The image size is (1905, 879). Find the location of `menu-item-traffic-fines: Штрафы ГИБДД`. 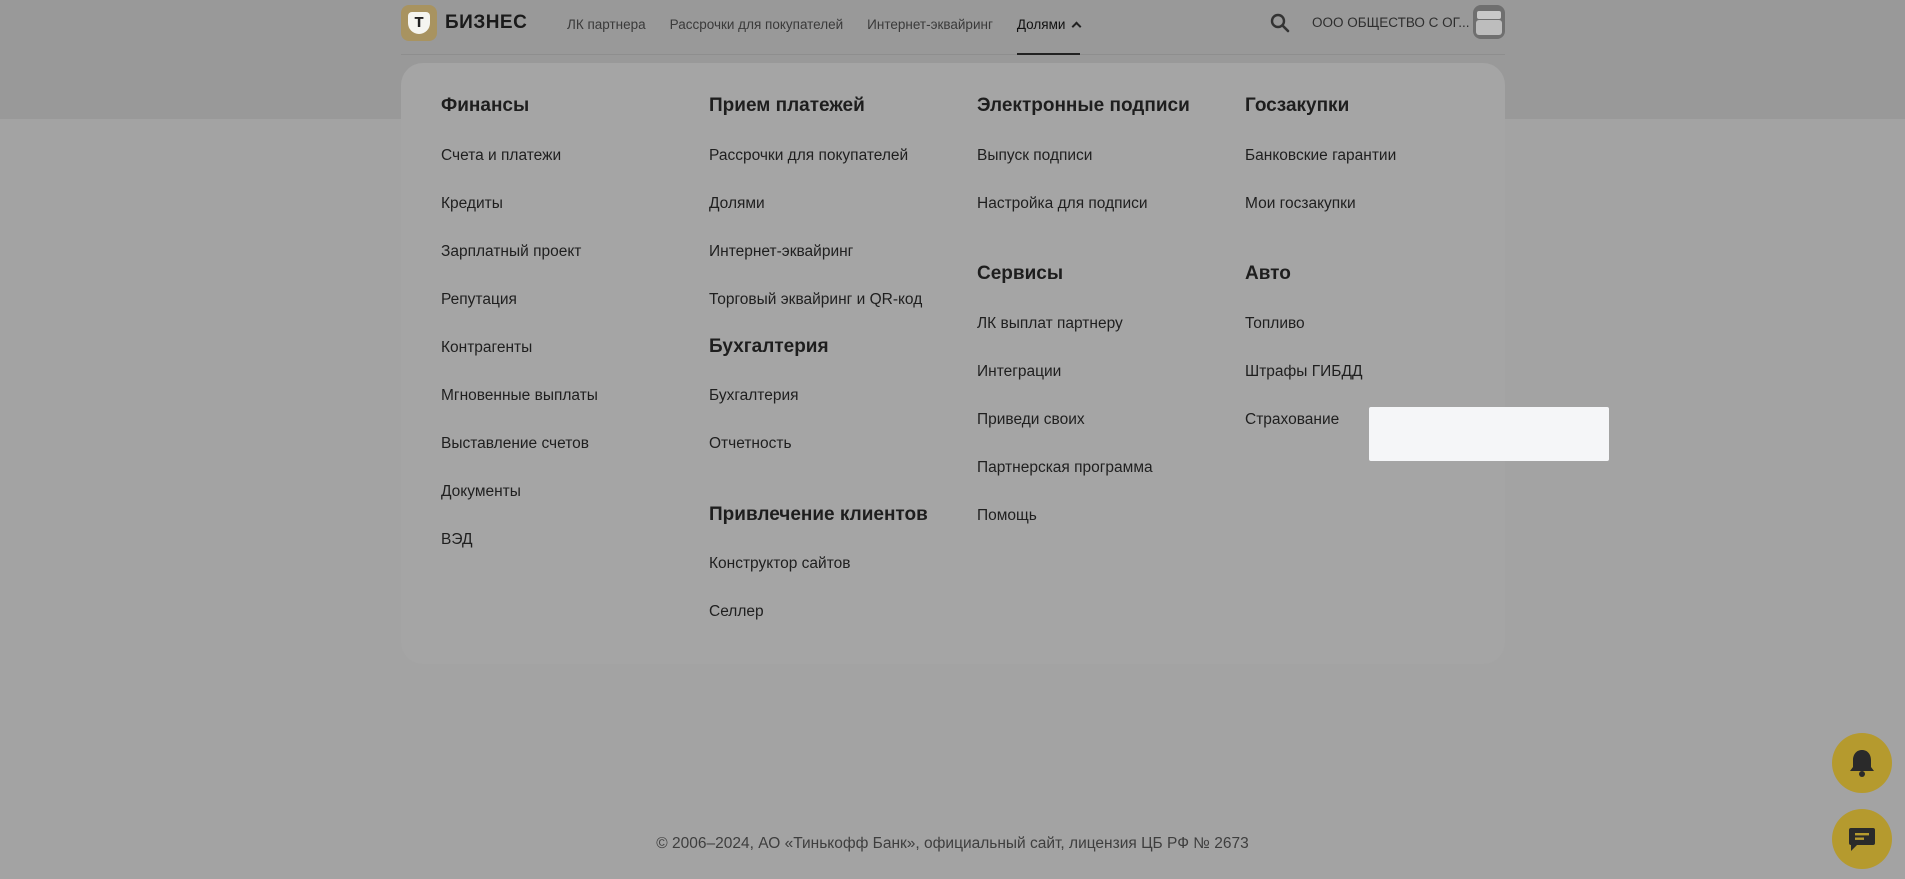

menu-item-traffic-fines: Штрафы ГИБДД is located at coordinates (1303, 372).